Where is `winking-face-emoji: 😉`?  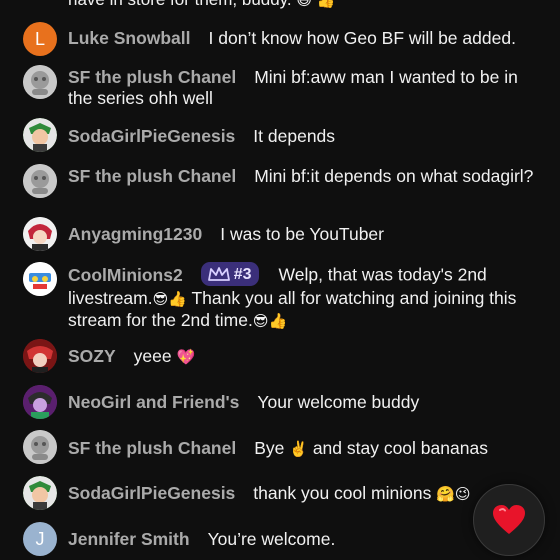
winking-face-emoji: 😉 is located at coordinates (462, 494).